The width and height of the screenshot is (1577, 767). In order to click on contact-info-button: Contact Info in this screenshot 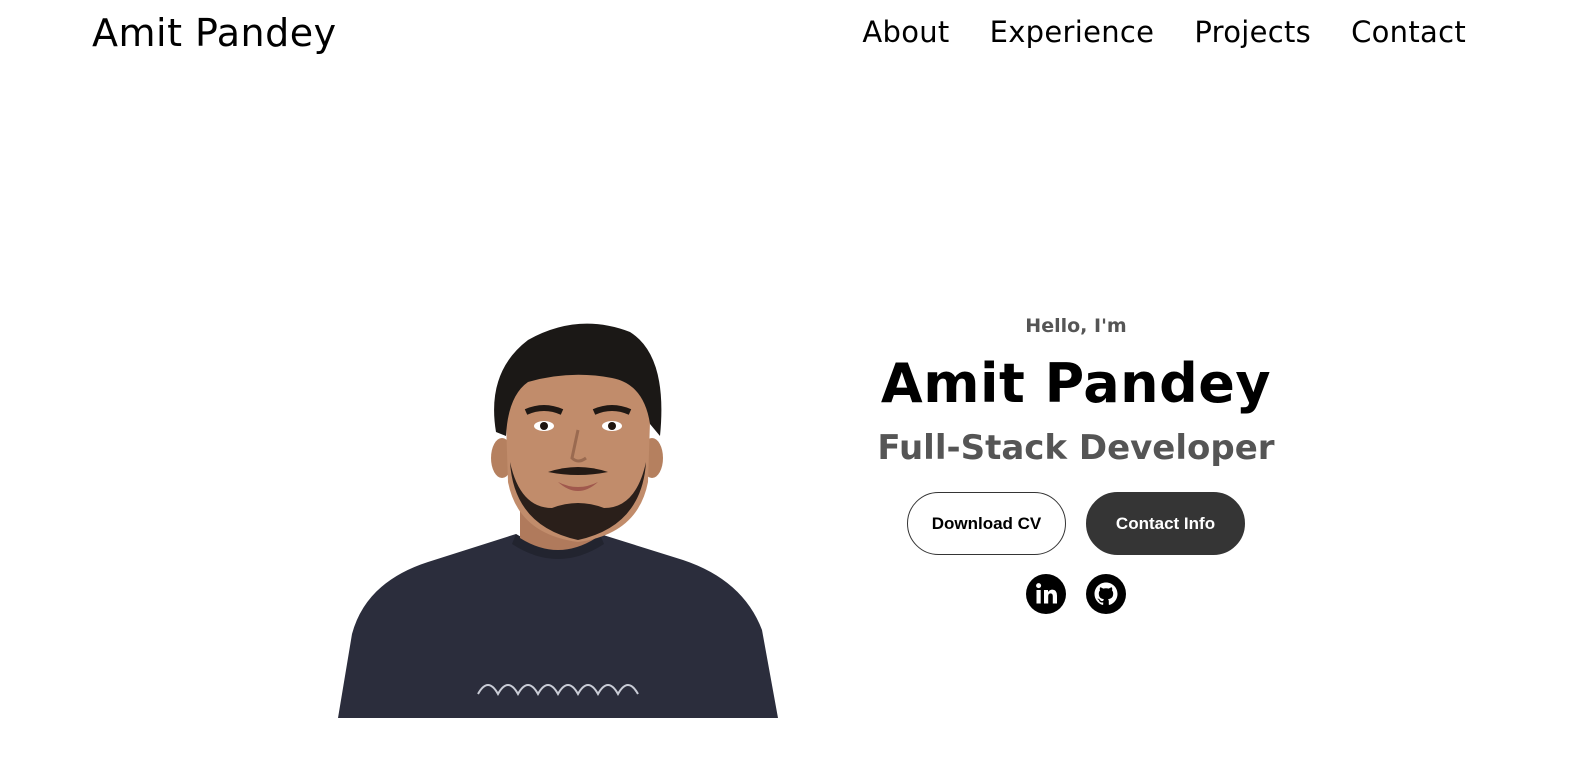, I will do `click(1165, 523)`.